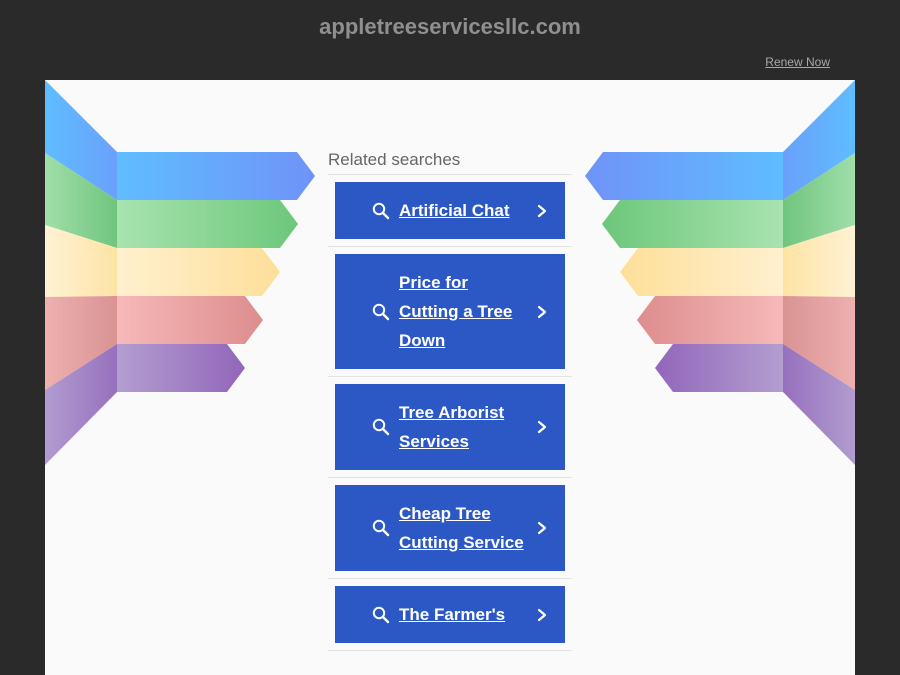 The image size is (900, 675). What do you see at coordinates (450, 26) in the screenshot?
I see `site-domain-title: appletreeservicesllc.com` at bounding box center [450, 26].